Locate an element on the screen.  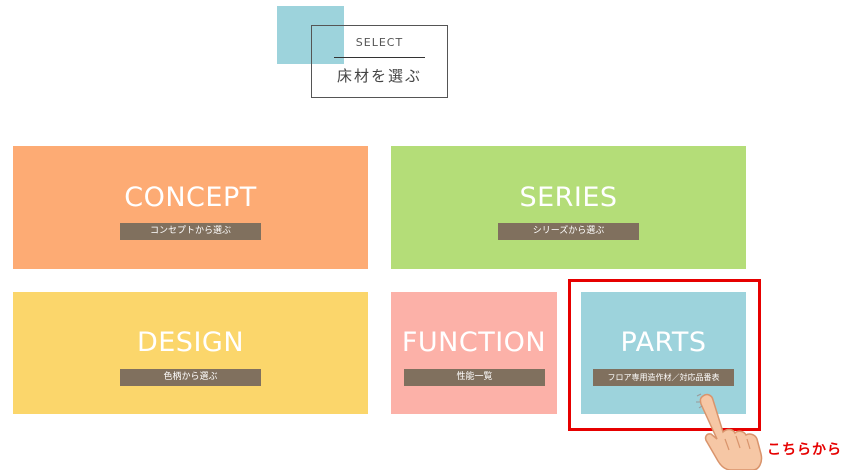
design-title: DESIGN is located at coordinates (190, 342).